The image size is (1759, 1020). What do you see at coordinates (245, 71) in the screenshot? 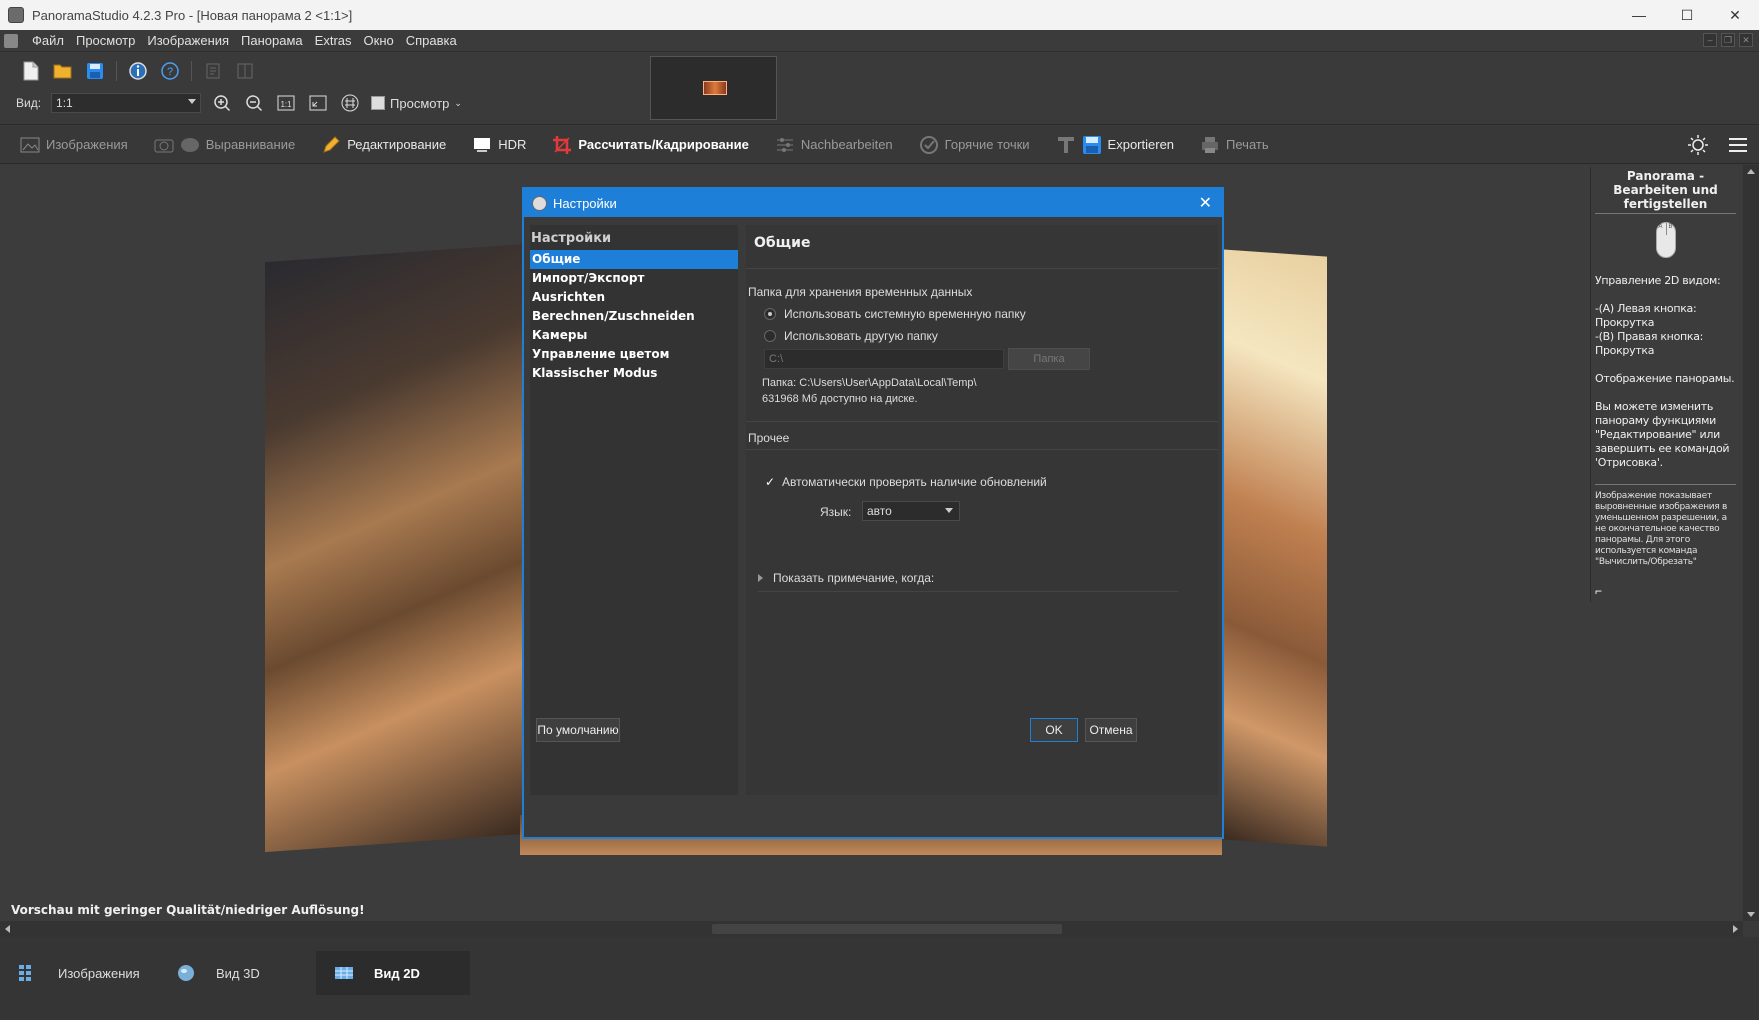
I see `layout-icon` at bounding box center [245, 71].